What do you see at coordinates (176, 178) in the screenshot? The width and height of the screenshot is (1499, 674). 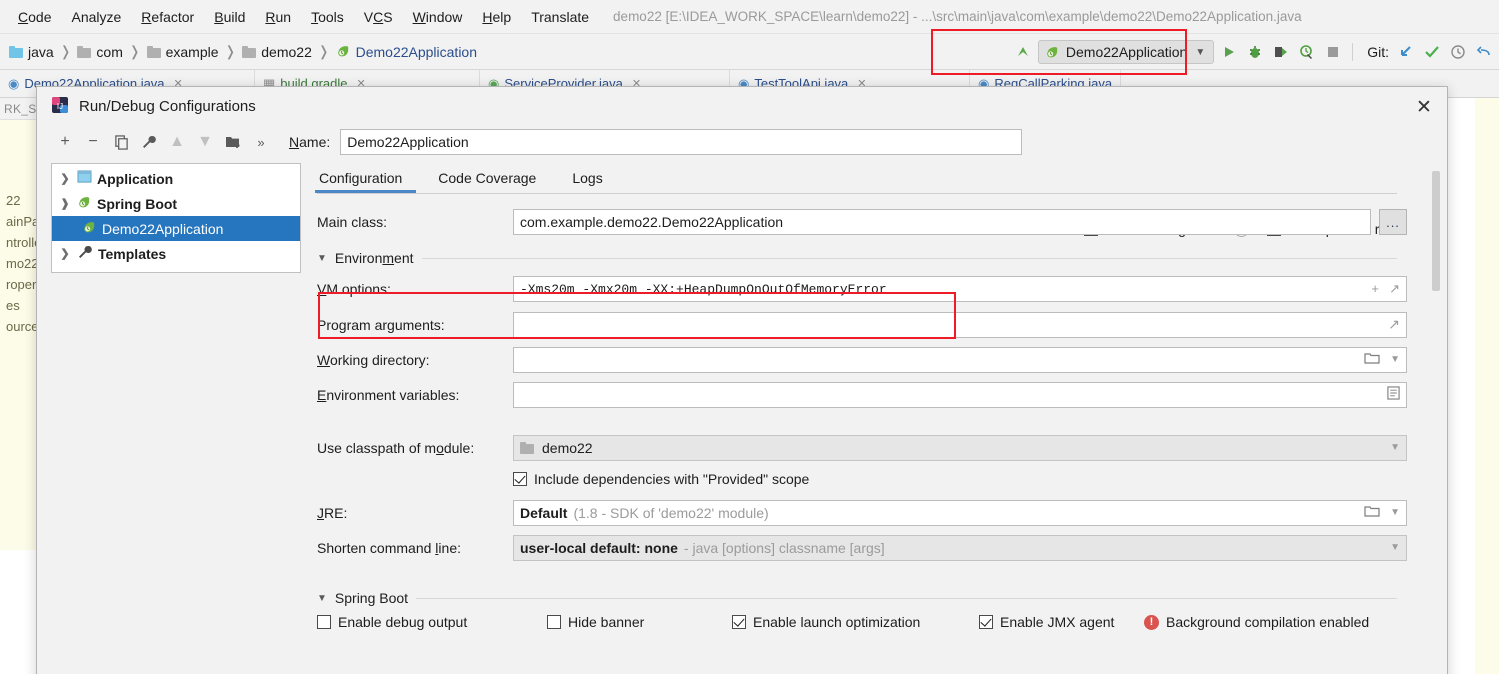 I see `tree-item-application: ❯ Application` at bounding box center [176, 178].